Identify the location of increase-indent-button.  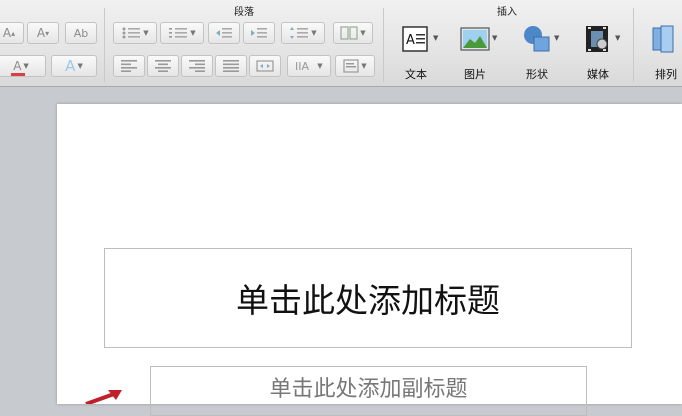
(259, 33).